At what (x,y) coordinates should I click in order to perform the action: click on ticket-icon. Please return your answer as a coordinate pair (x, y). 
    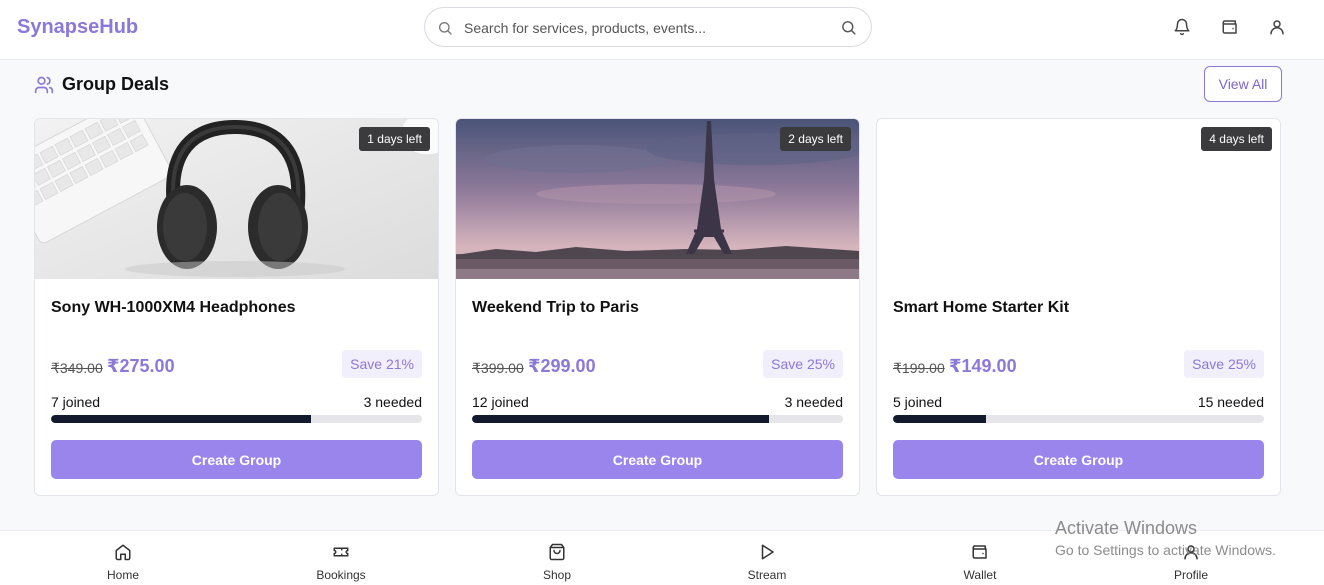
    Looking at the image, I should click on (341, 552).